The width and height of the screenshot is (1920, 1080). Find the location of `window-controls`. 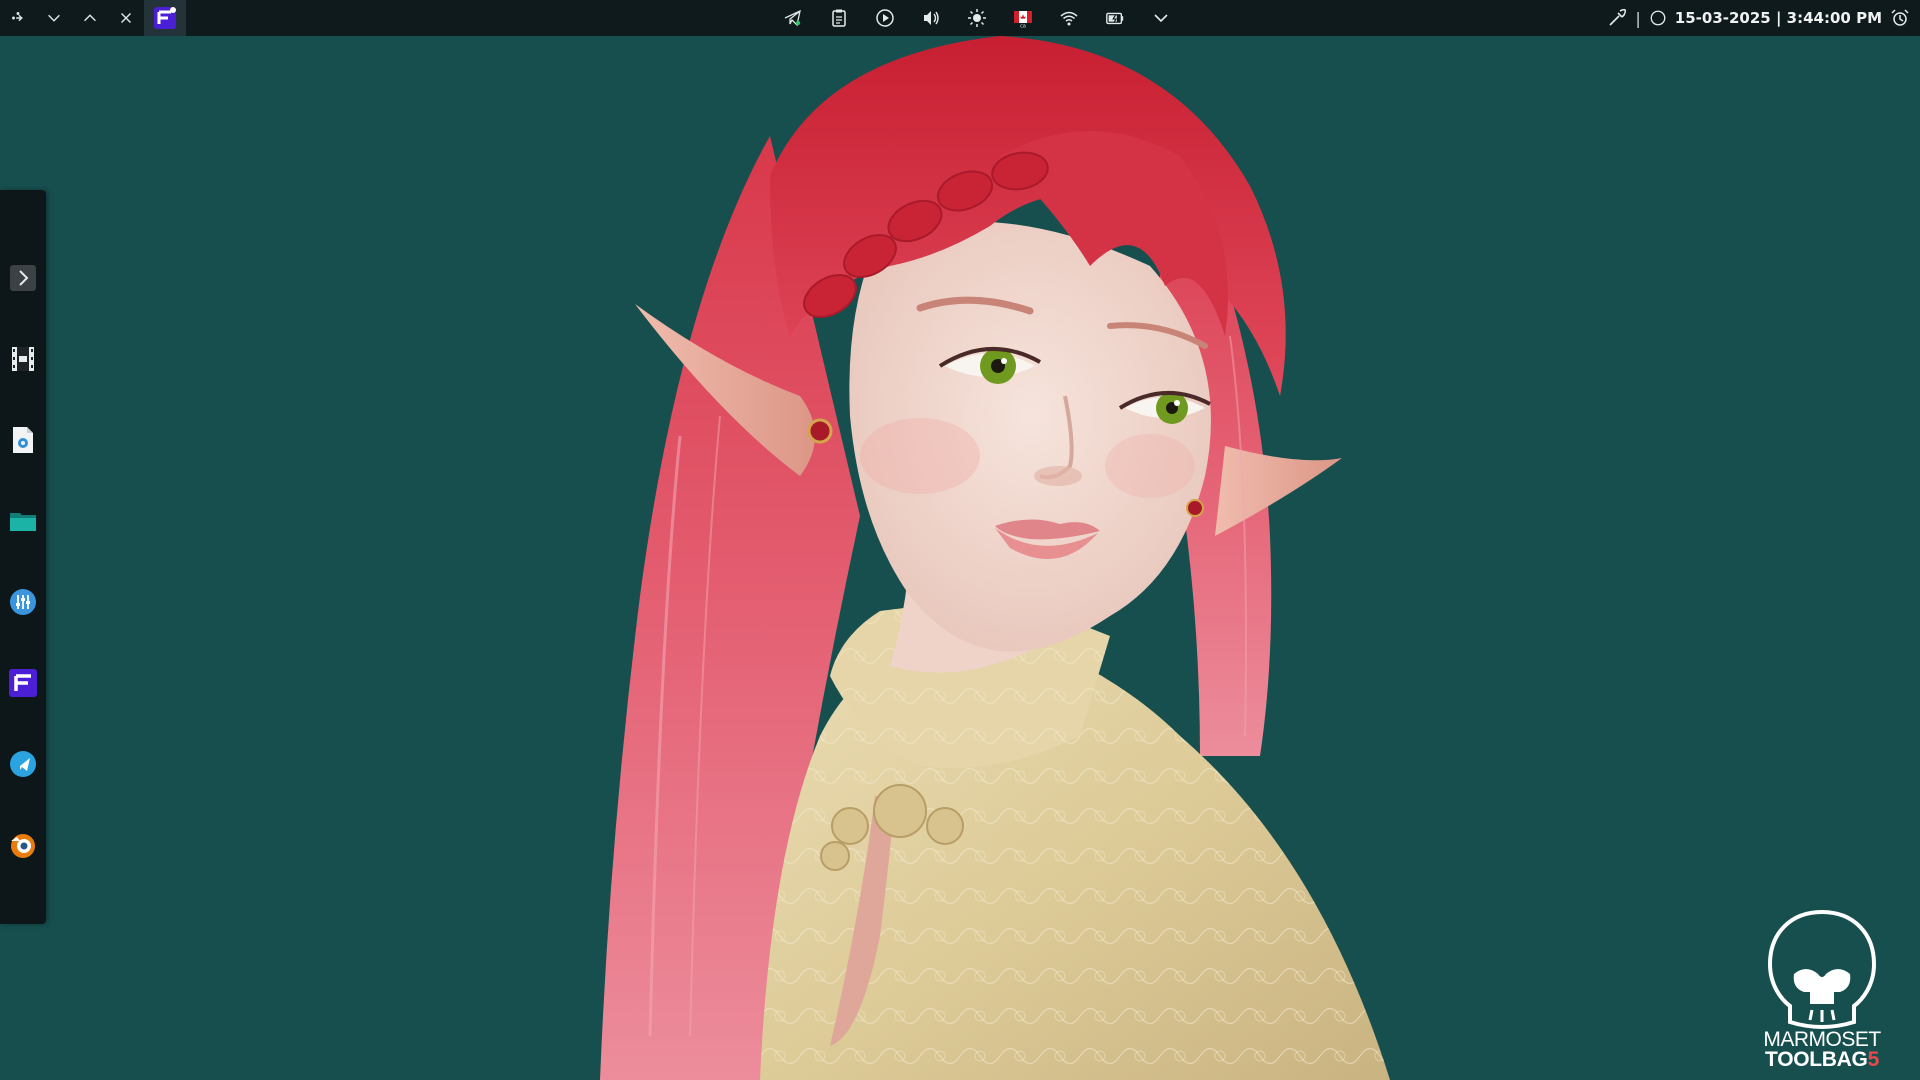

window-controls is located at coordinates (93, 18).